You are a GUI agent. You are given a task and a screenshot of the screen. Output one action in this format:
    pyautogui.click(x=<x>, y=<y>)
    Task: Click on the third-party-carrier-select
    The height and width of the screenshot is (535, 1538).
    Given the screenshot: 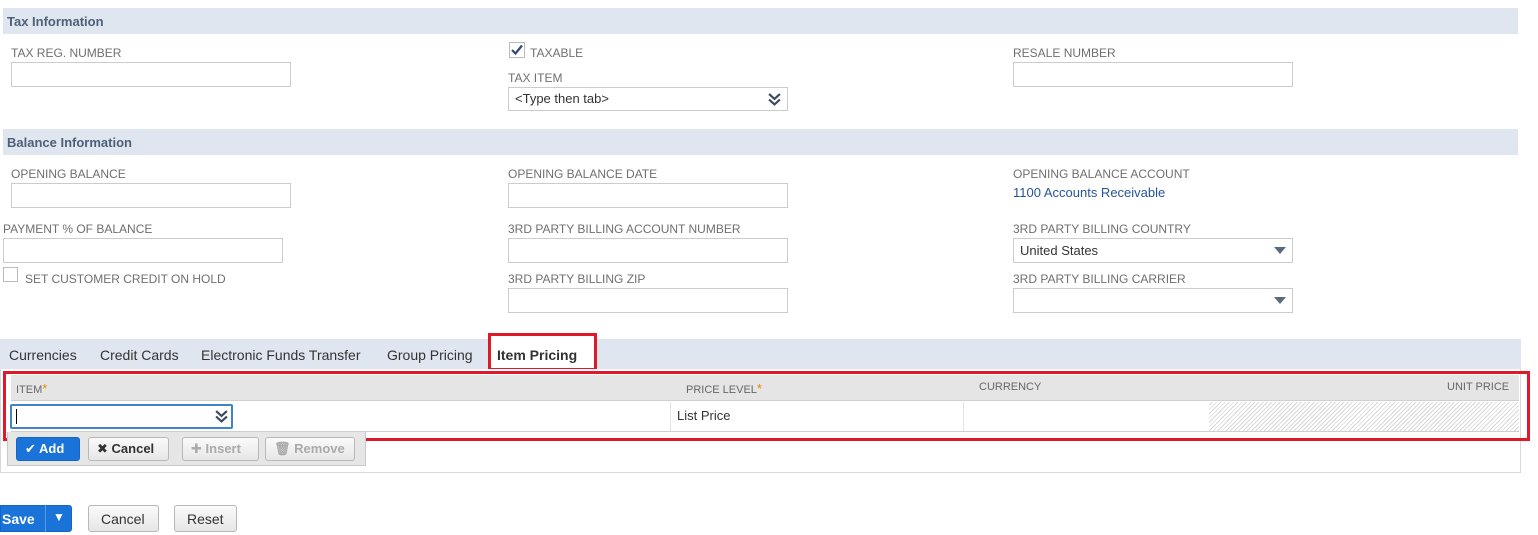 What is the action you would take?
    pyautogui.click(x=1153, y=300)
    